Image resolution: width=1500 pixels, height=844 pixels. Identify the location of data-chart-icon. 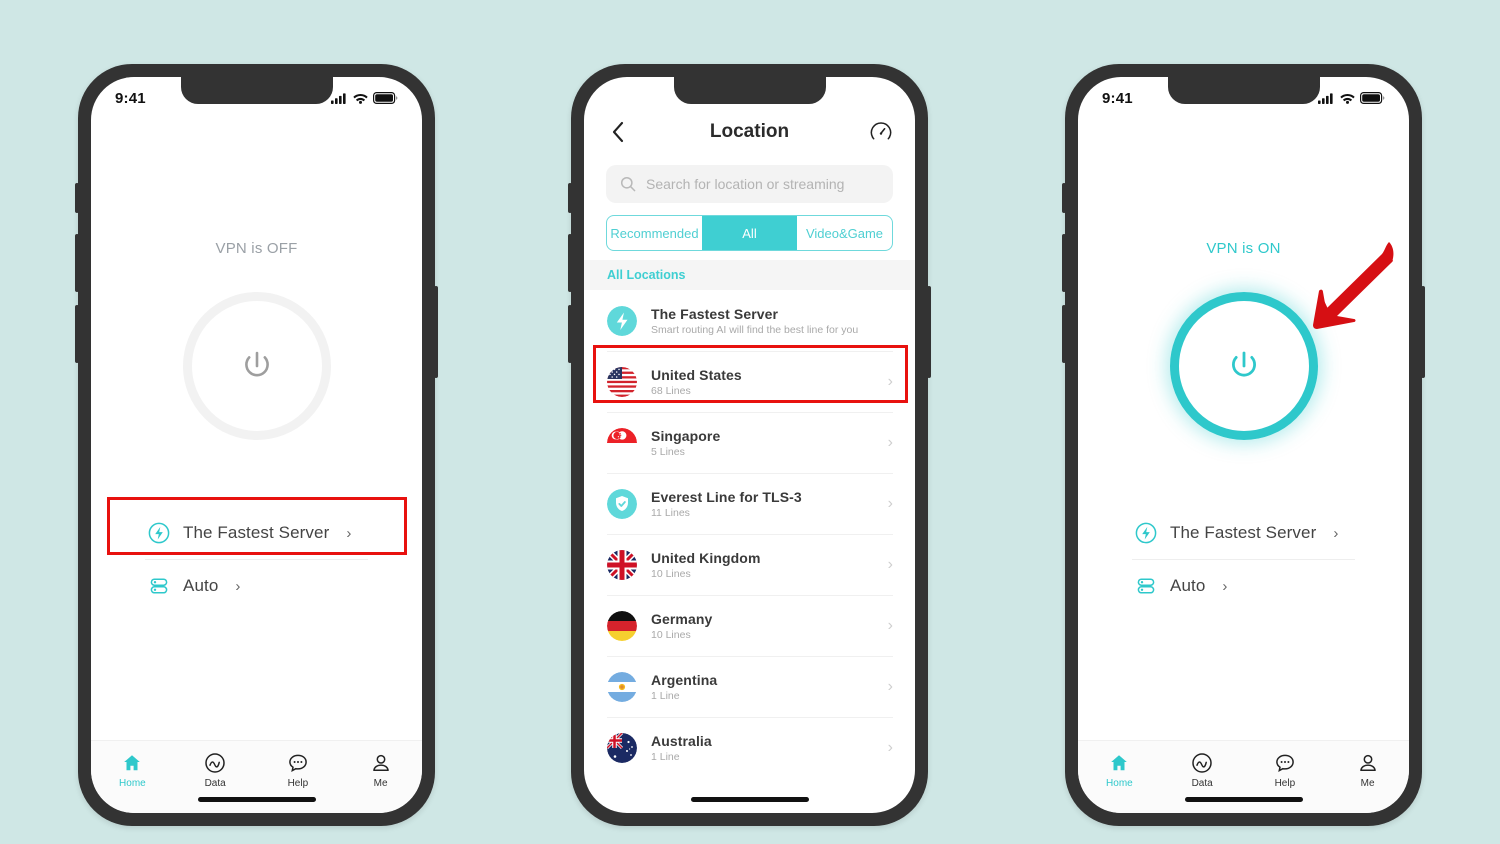
(1202, 763).